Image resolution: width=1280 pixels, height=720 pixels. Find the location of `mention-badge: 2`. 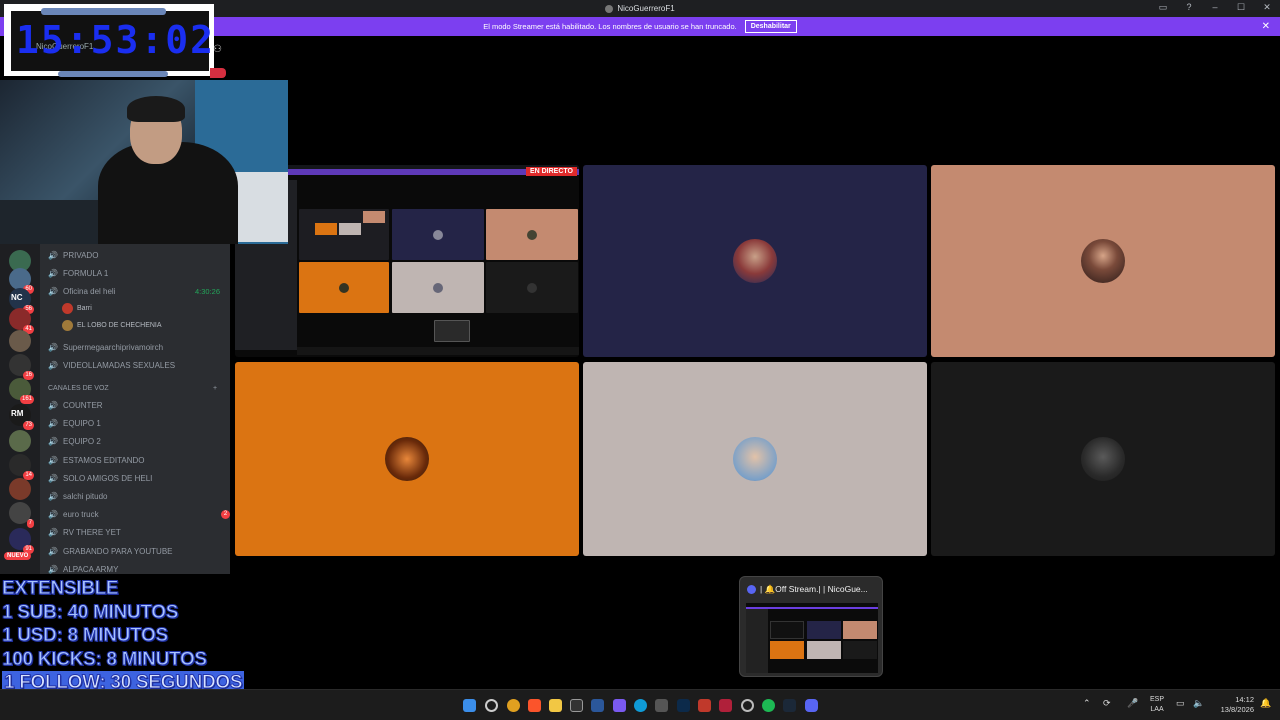

mention-badge: 2 is located at coordinates (225, 515).